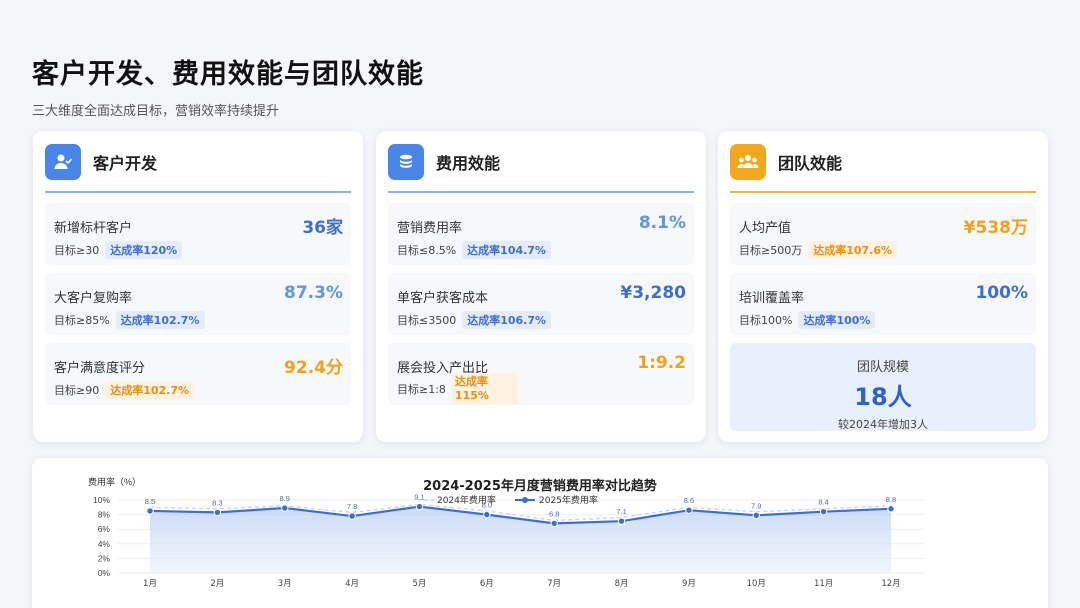 The height and width of the screenshot is (608, 1080). I want to click on metric-value: 8.1%, so click(662, 223).